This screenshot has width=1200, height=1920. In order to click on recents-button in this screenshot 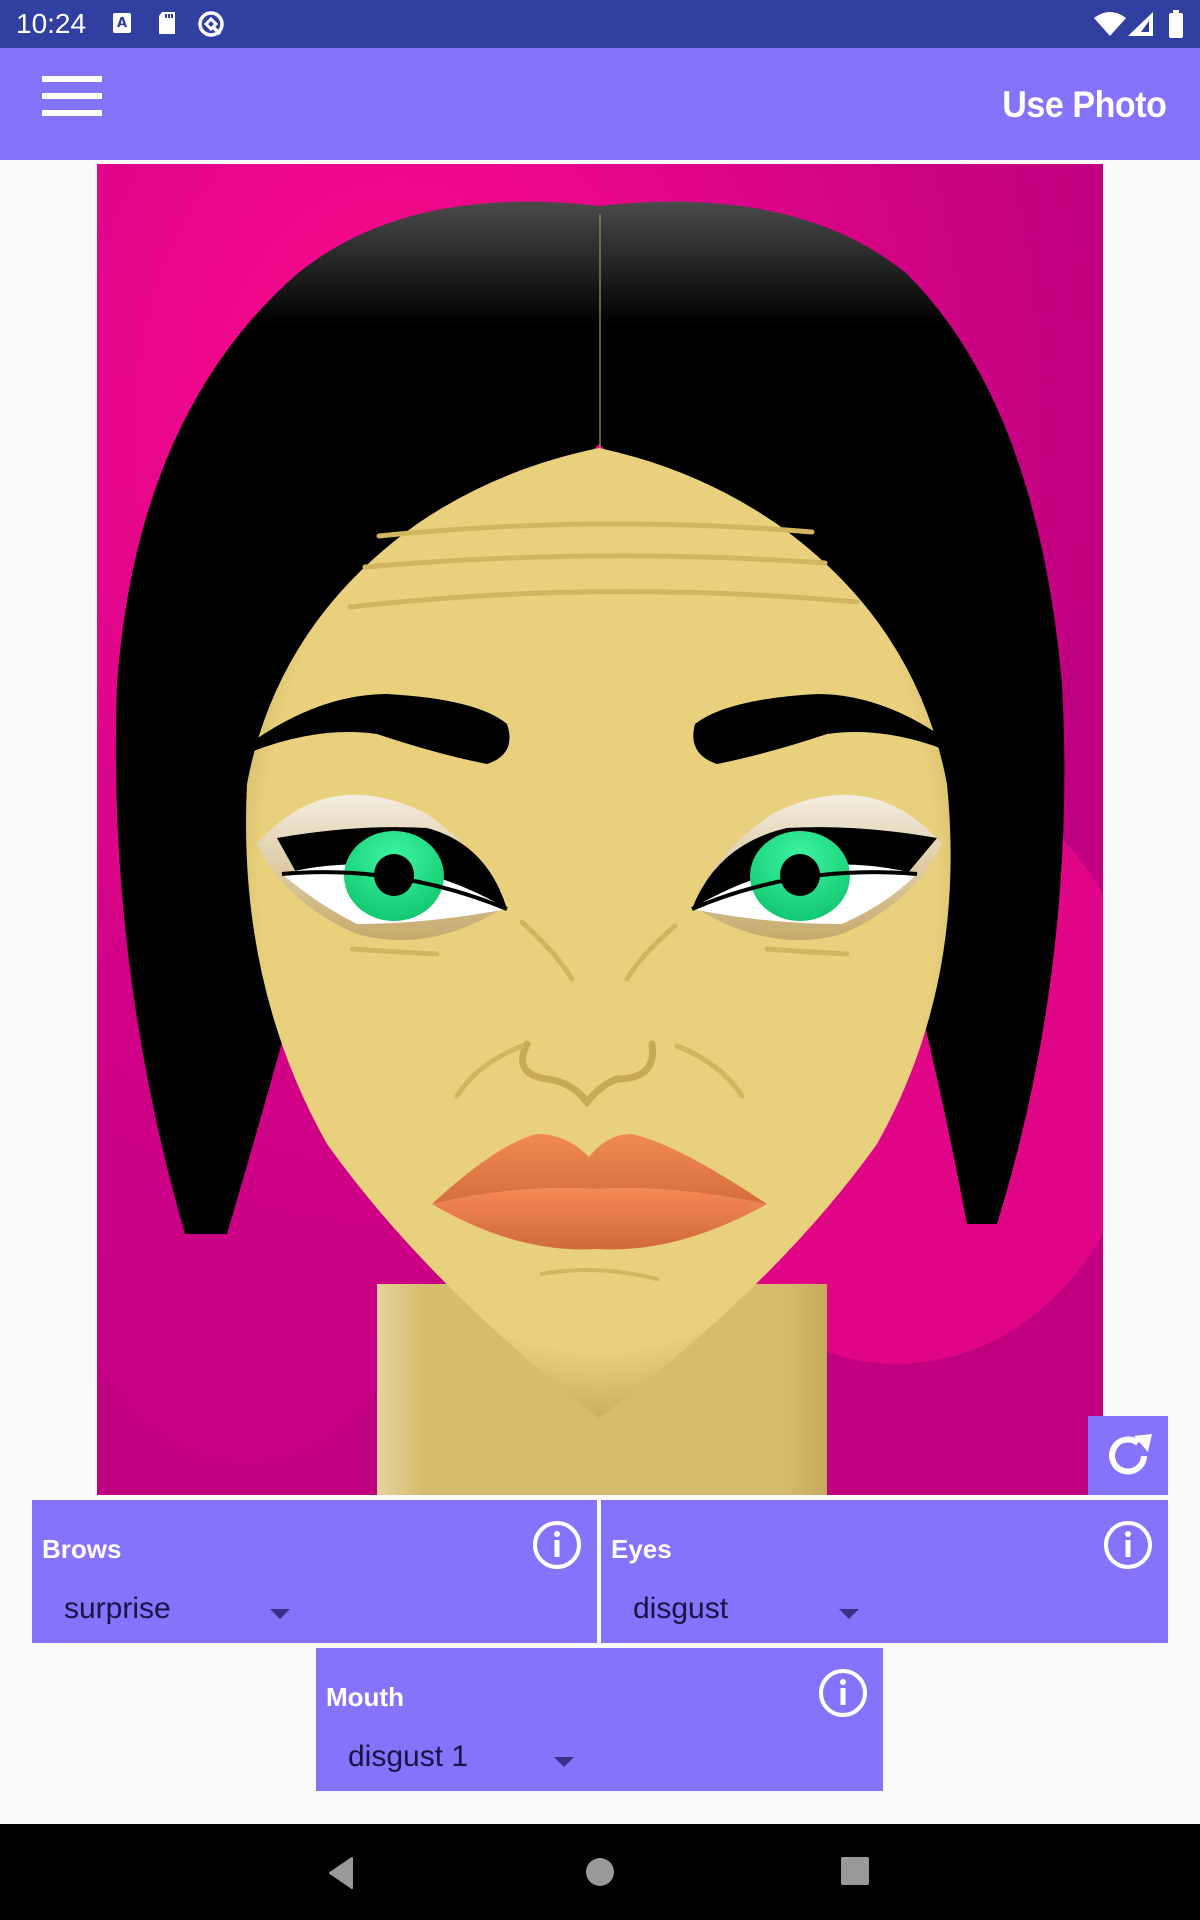, I will do `click(855, 1873)`.